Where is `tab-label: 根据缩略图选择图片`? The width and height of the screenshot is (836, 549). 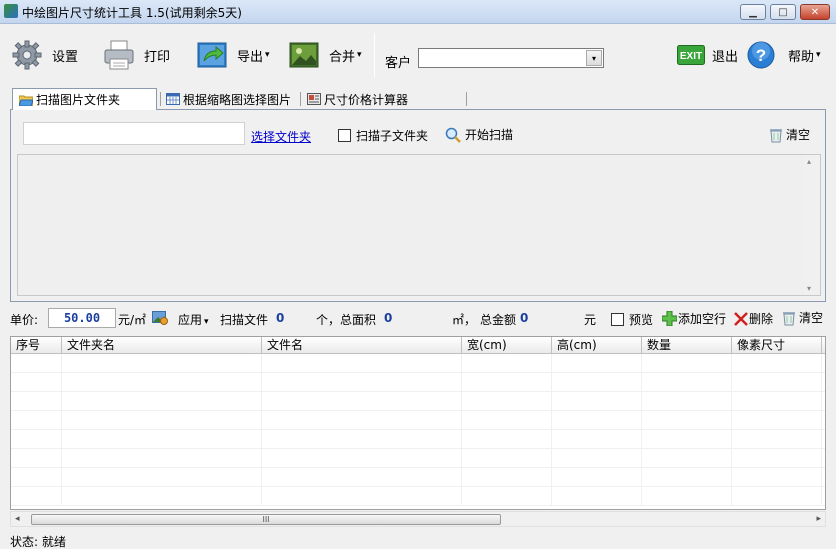
tab-label: 根据缩略图选择图片 is located at coordinates (237, 99).